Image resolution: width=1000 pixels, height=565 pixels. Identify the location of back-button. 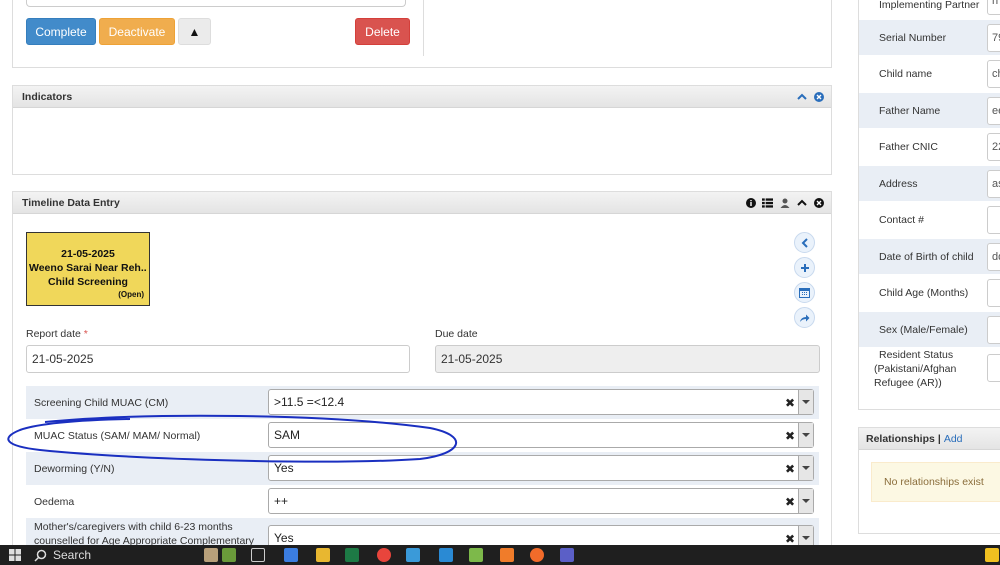
(804, 242).